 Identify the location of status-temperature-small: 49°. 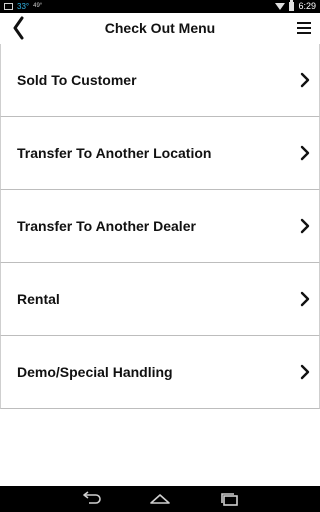
(38, 6).